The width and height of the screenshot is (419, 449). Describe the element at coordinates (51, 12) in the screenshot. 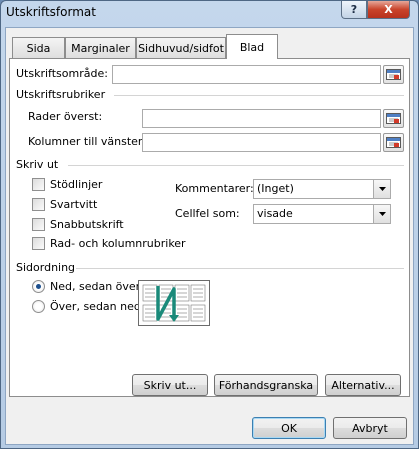

I see `dialog-title: Utskriftsformat` at that location.